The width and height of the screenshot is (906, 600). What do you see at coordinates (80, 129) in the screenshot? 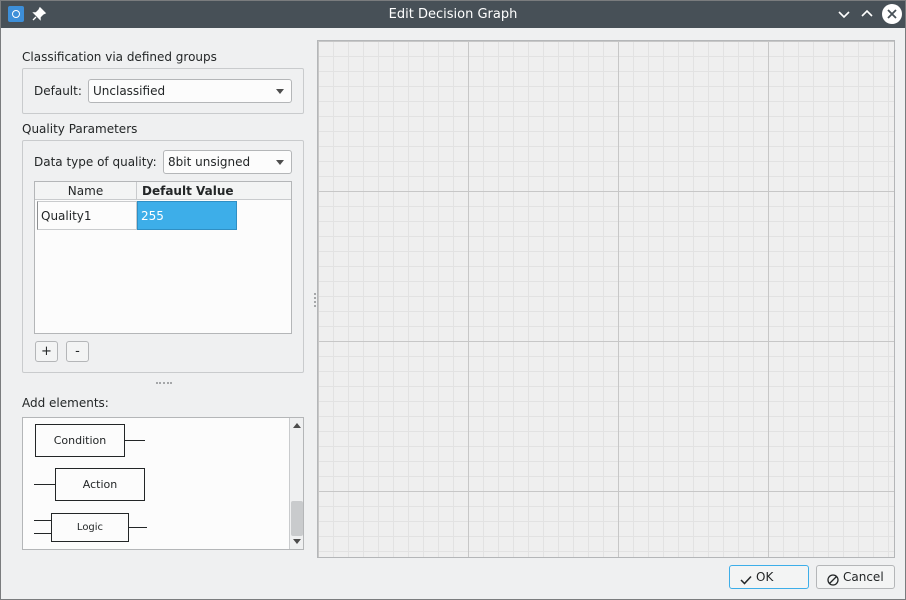
I see `quality-group-title: Quality Parameters` at bounding box center [80, 129].